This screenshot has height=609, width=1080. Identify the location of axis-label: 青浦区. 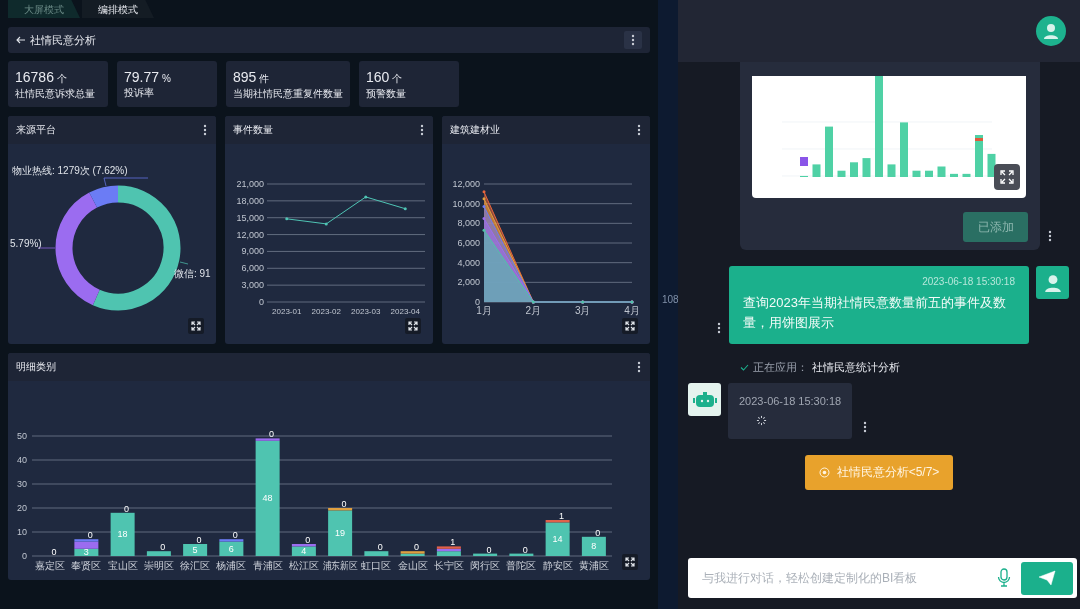
(267, 565).